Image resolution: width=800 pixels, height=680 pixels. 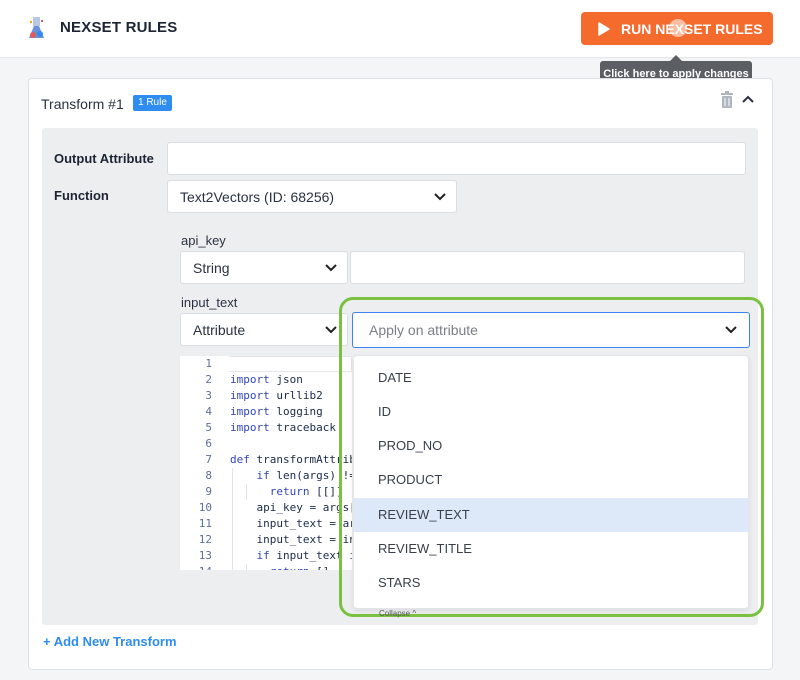 I want to click on active-line-box, so click(x=290, y=364).